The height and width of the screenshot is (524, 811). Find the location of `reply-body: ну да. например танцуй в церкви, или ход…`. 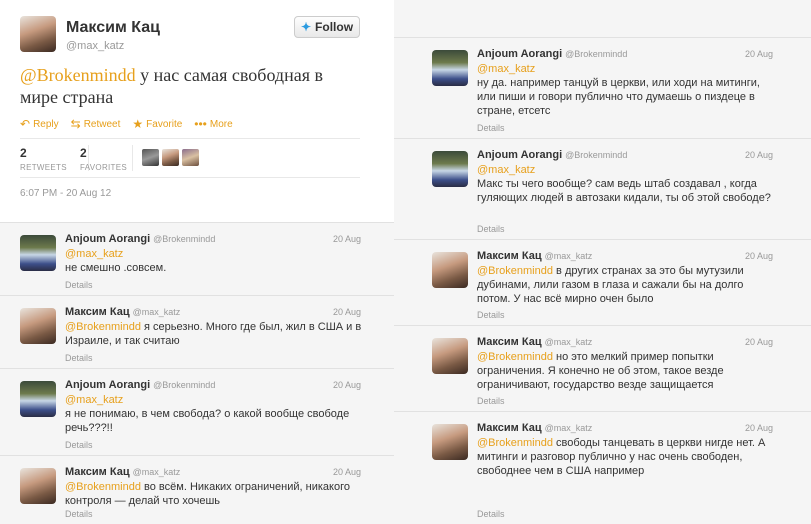

reply-body: ну да. например танцуй в церкви, или ход… is located at coordinates (618, 97).